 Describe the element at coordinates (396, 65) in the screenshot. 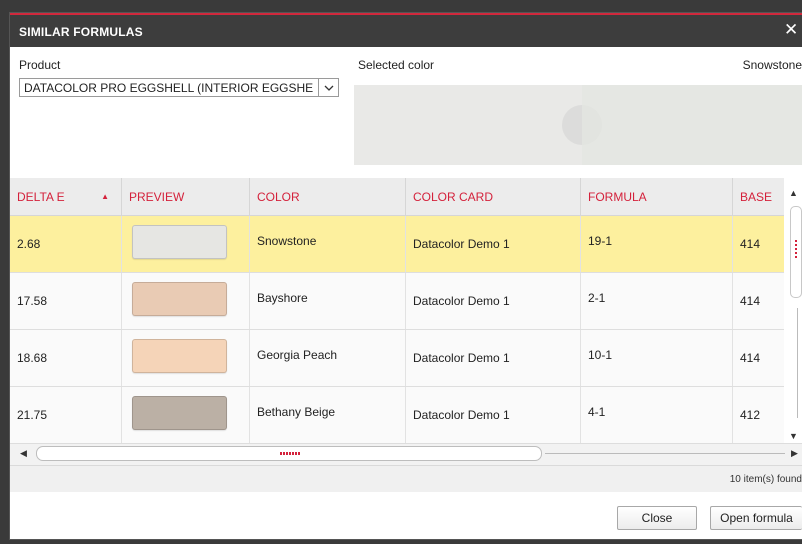

I see `selected-color-label: Selected color` at that location.